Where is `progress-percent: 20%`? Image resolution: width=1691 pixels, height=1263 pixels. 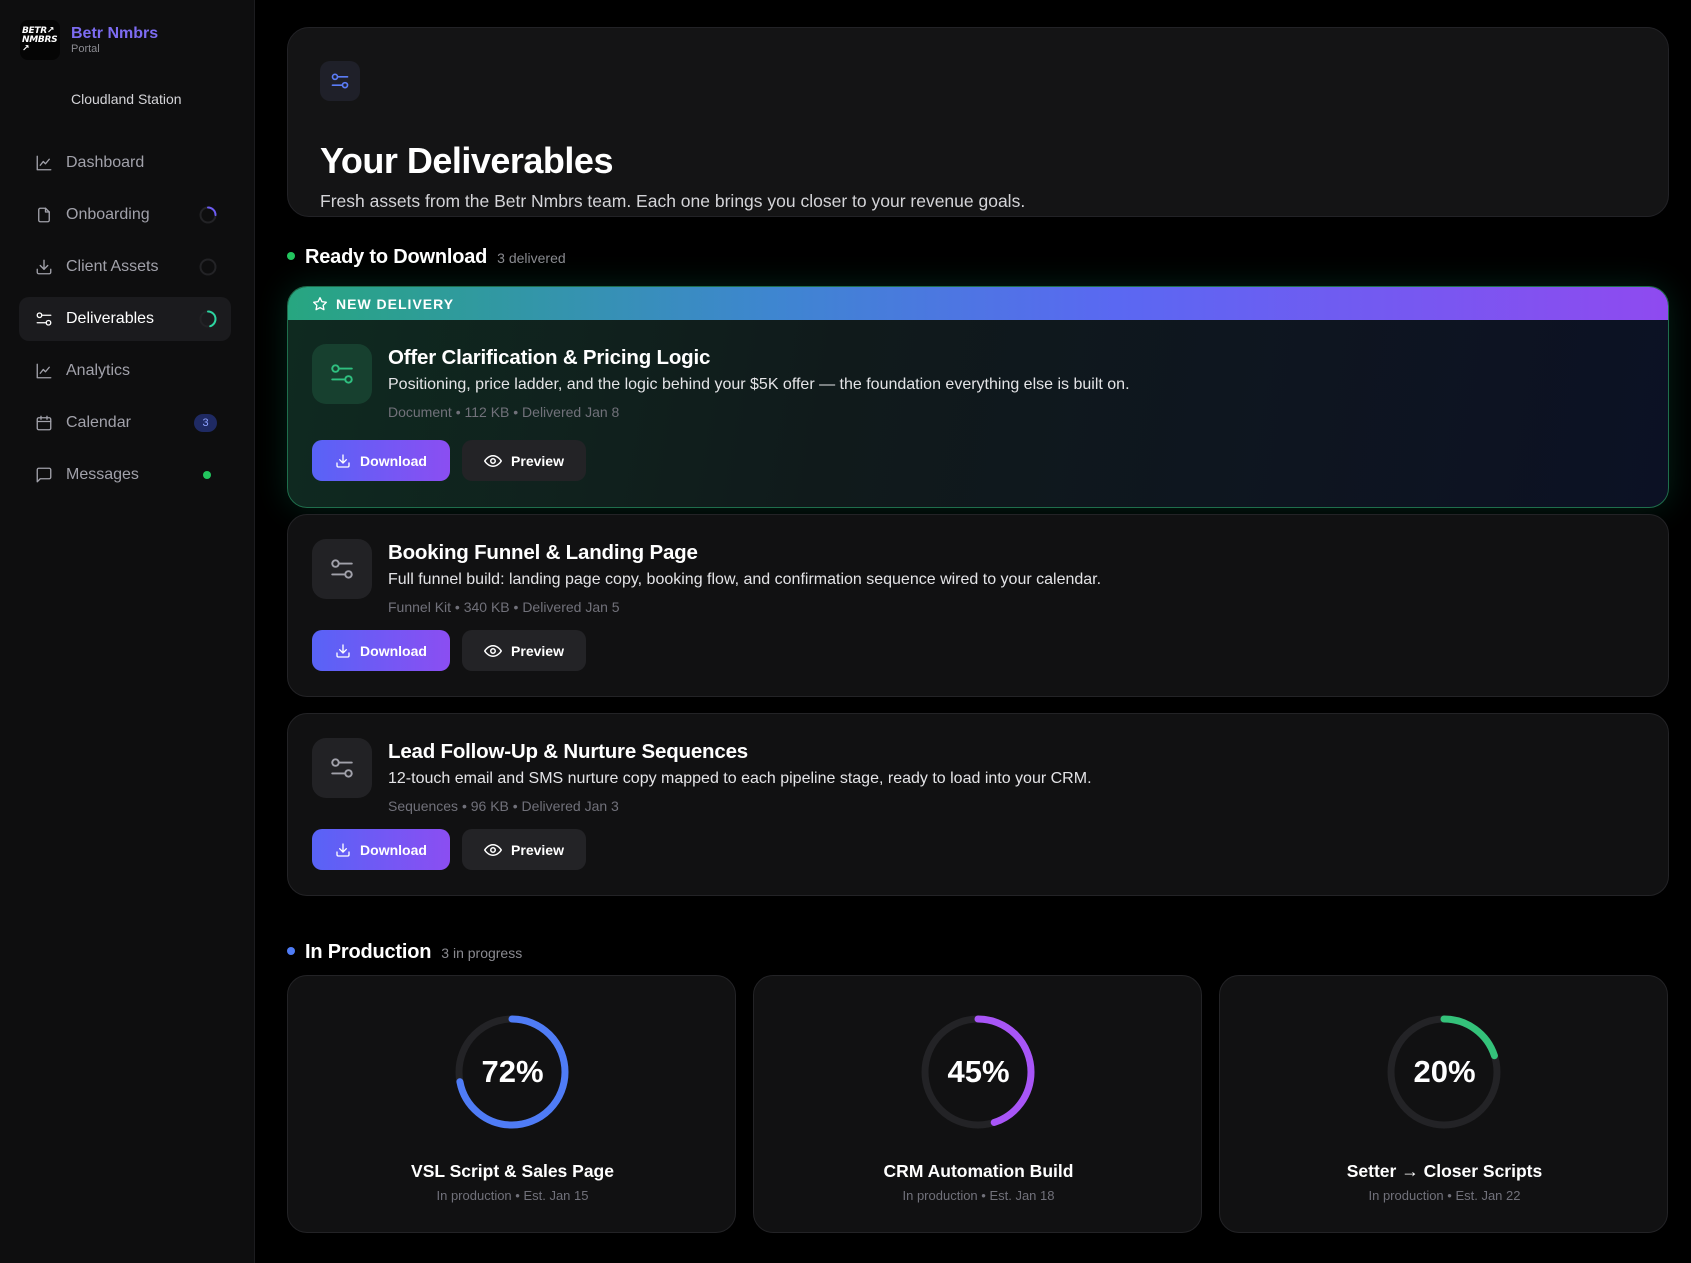 progress-percent: 20% is located at coordinates (1444, 1071).